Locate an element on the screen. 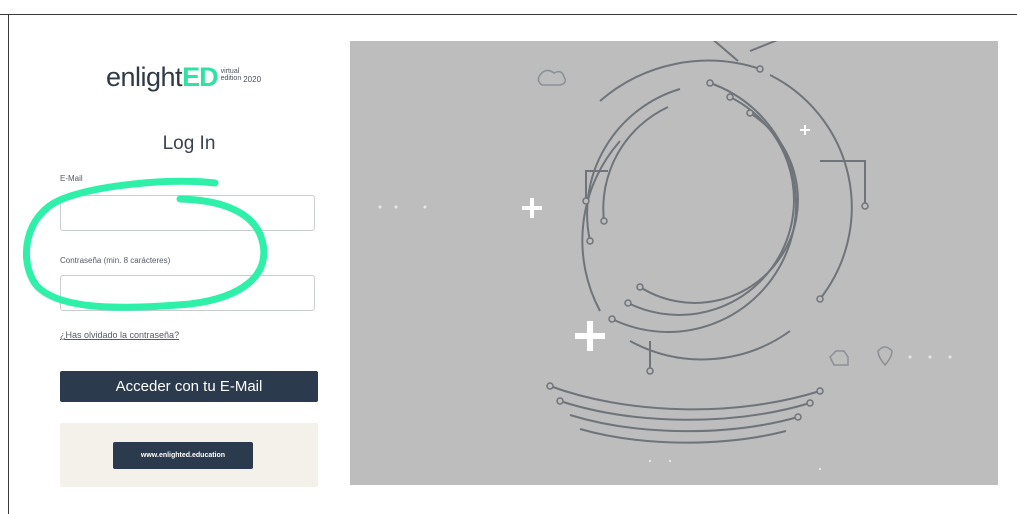 This screenshot has width=1017, height=514. plus-icon is located at coordinates (666, 238).